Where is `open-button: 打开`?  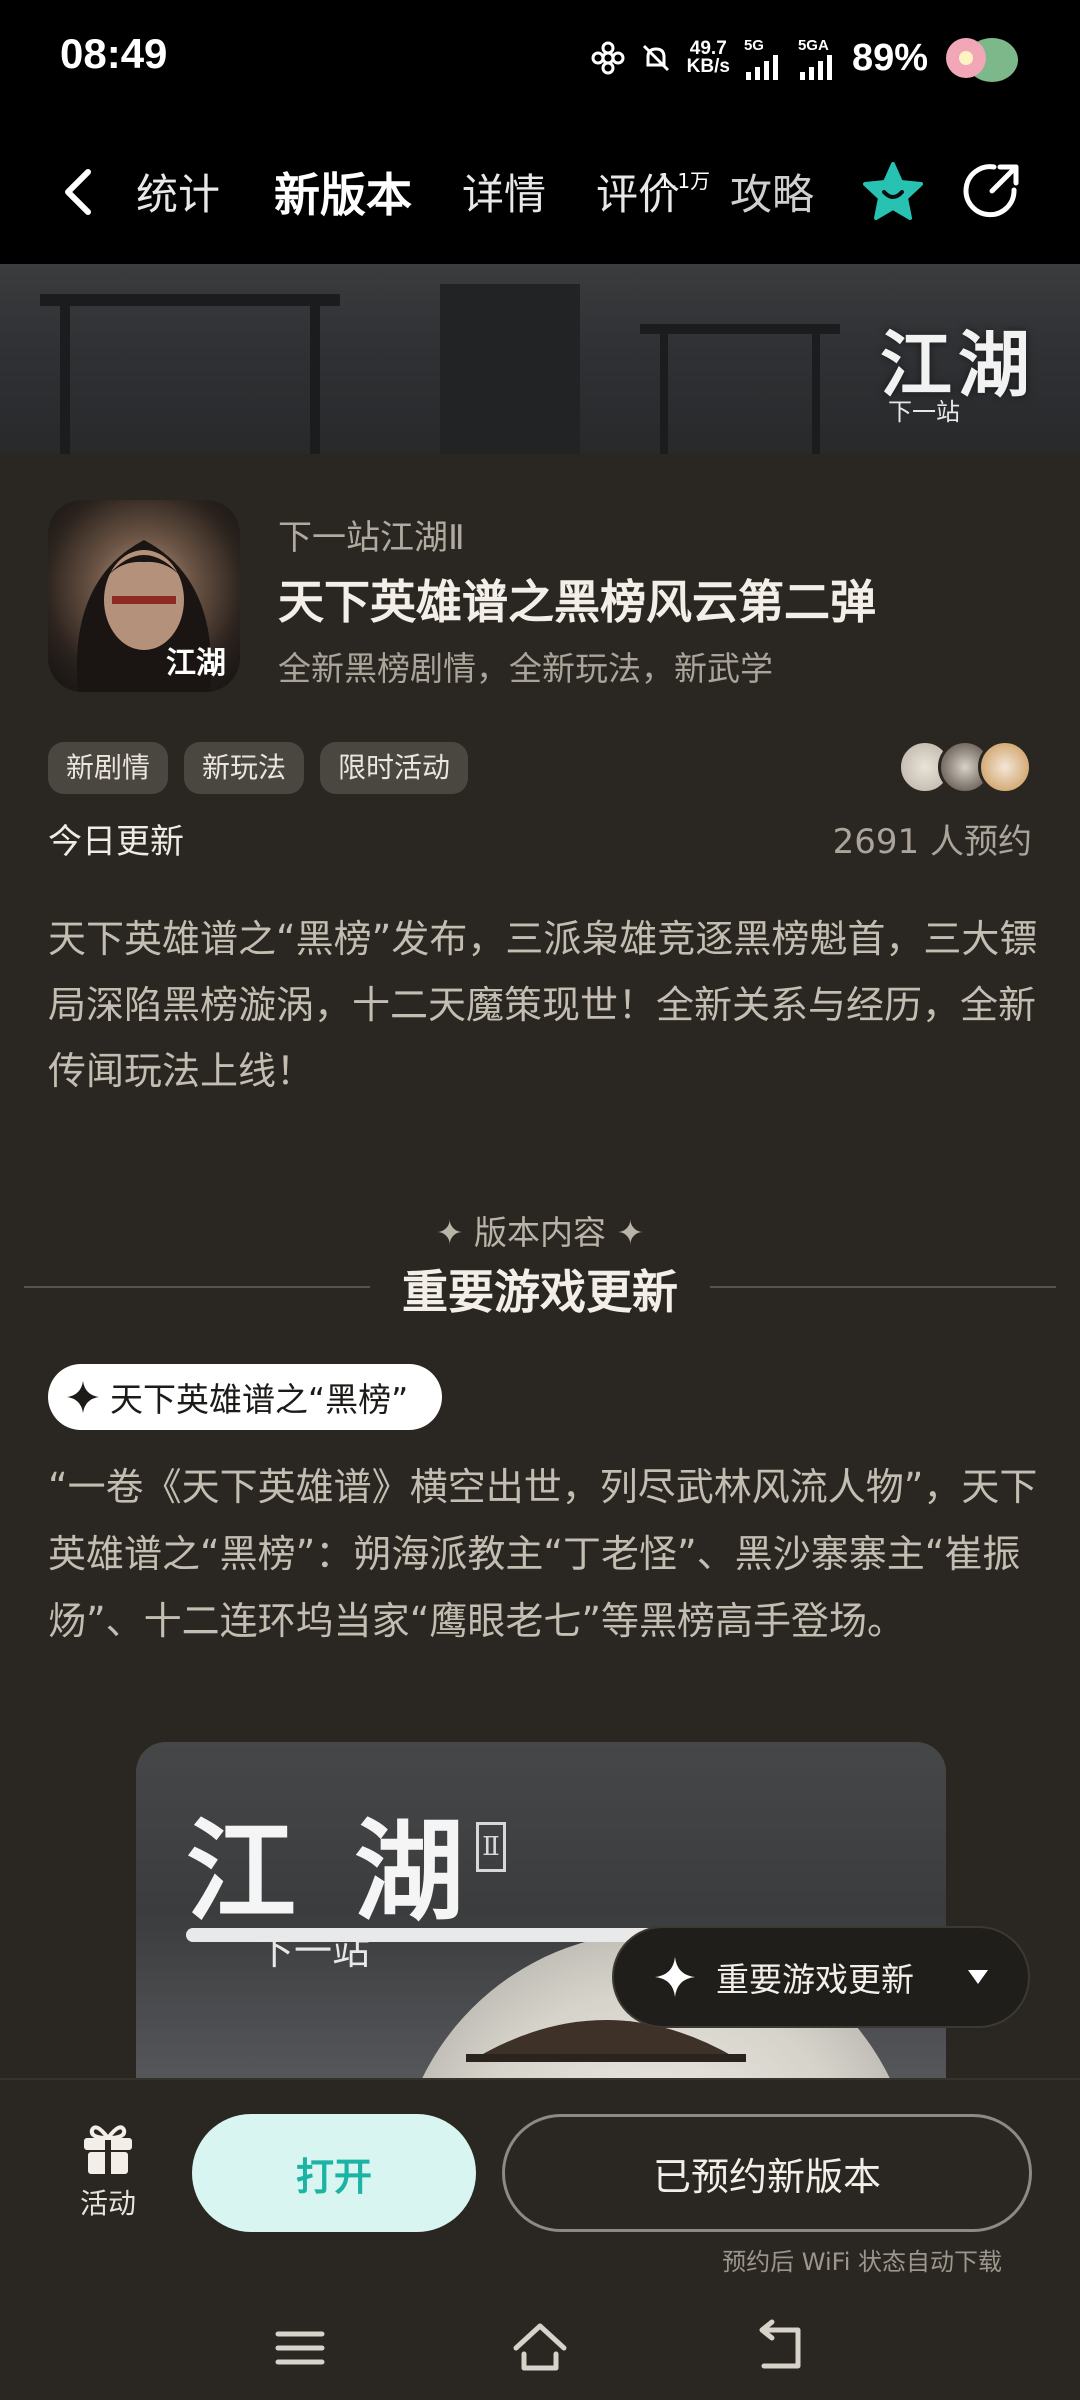
open-button: 打开 is located at coordinates (334, 2173).